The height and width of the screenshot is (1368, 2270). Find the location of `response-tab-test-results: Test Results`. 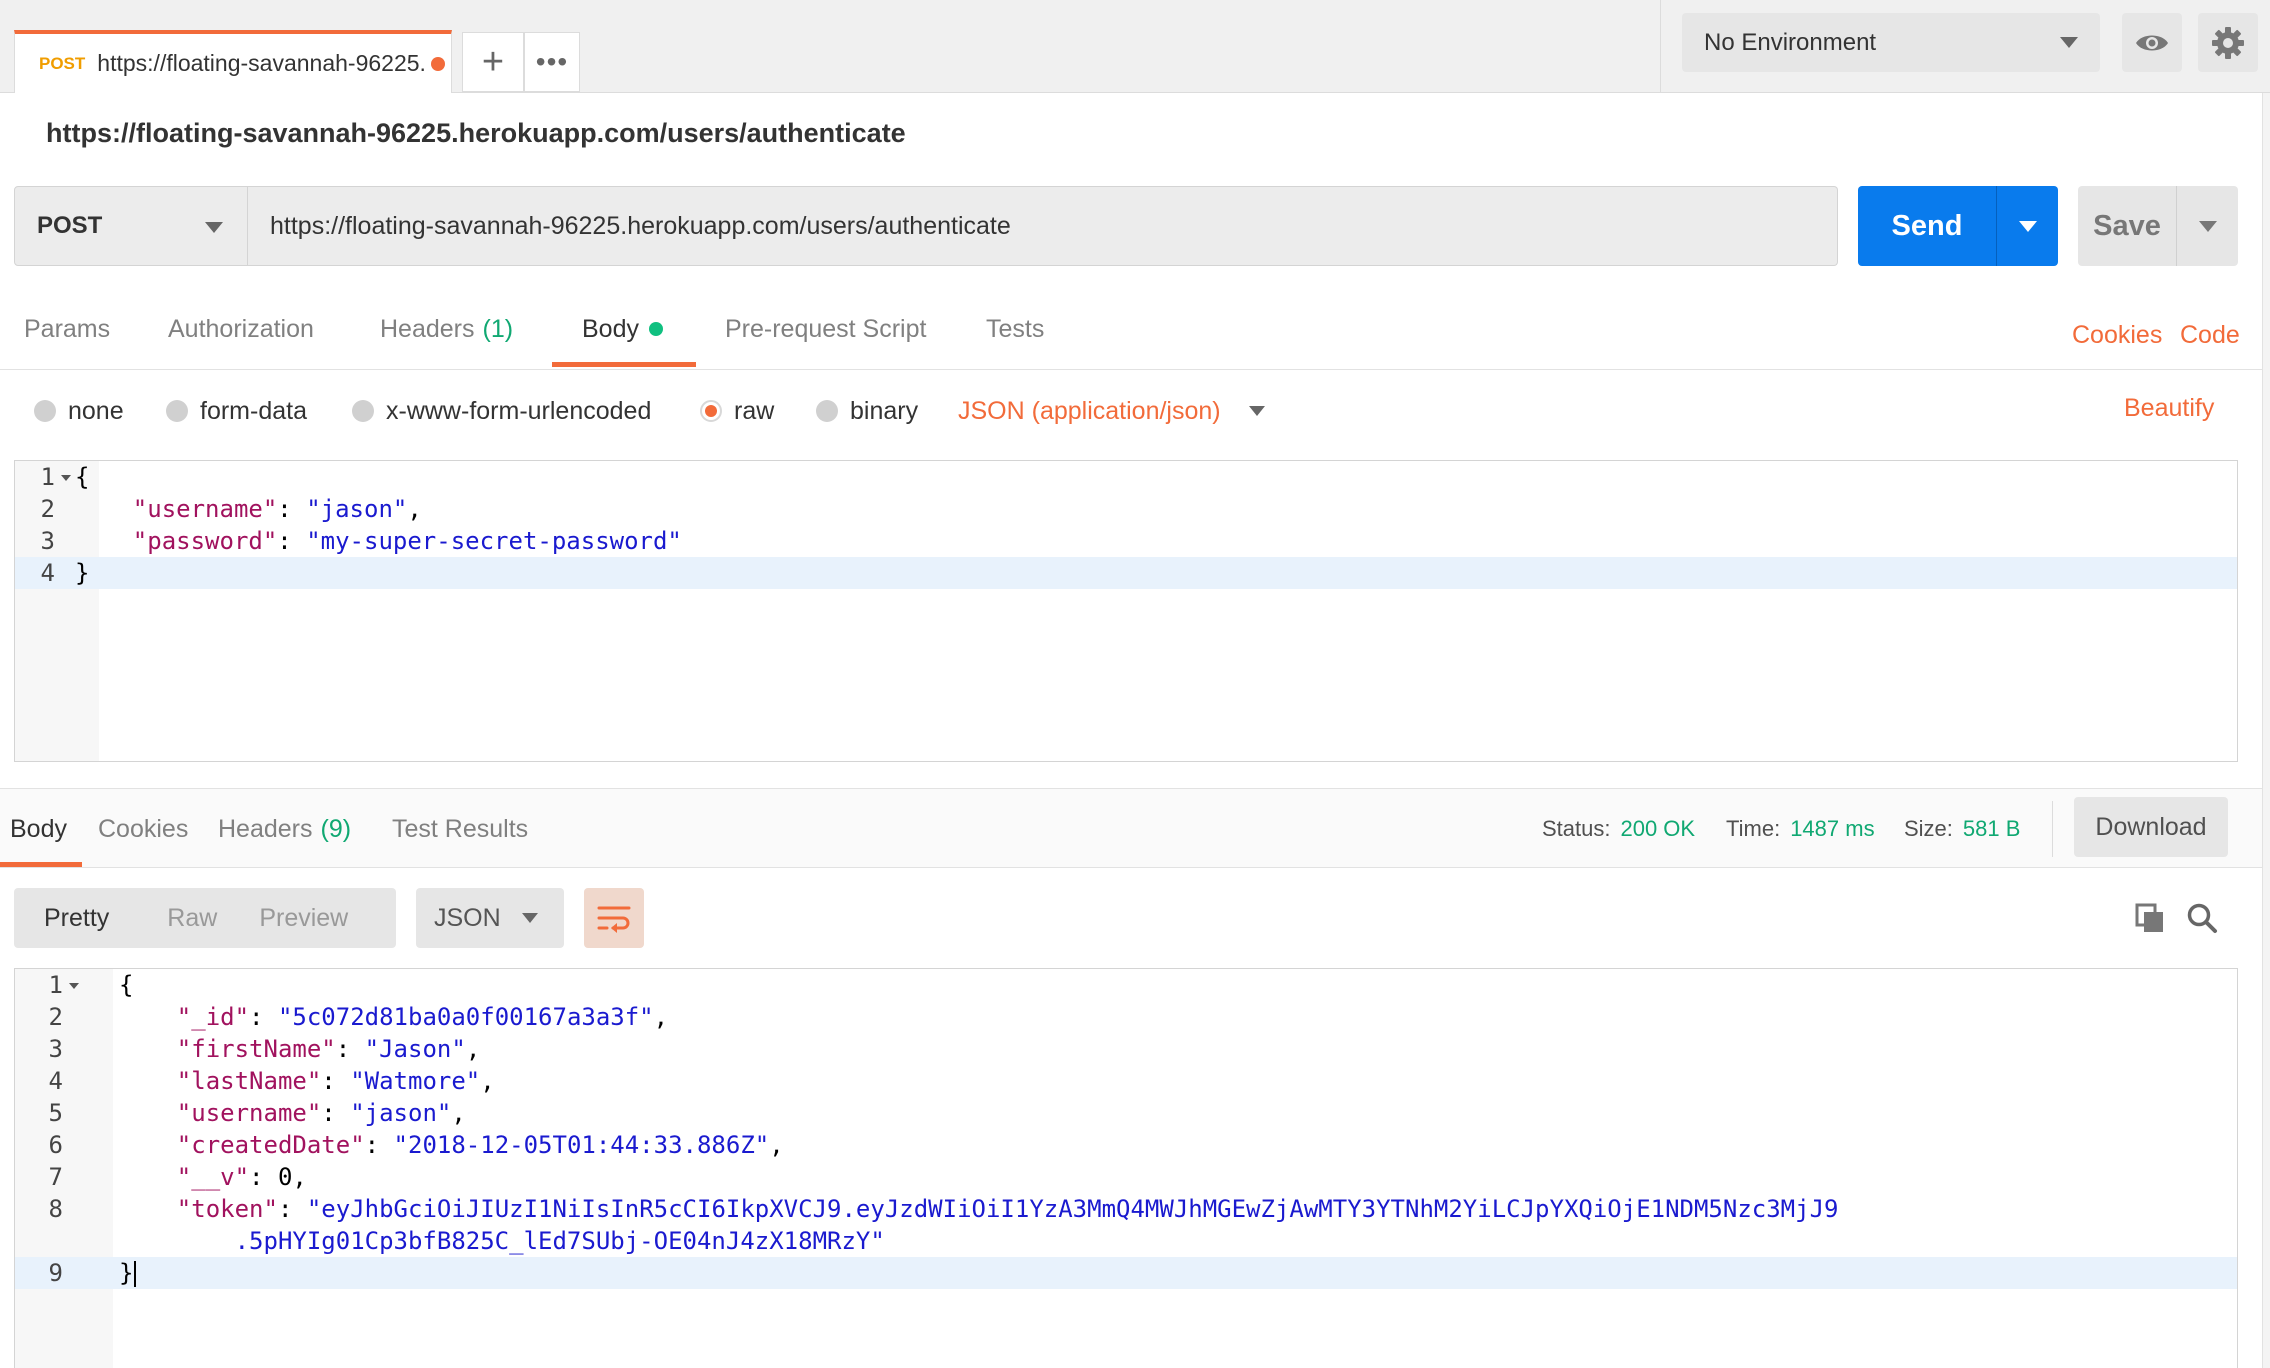

response-tab-test-results: Test Results is located at coordinates (460, 829).